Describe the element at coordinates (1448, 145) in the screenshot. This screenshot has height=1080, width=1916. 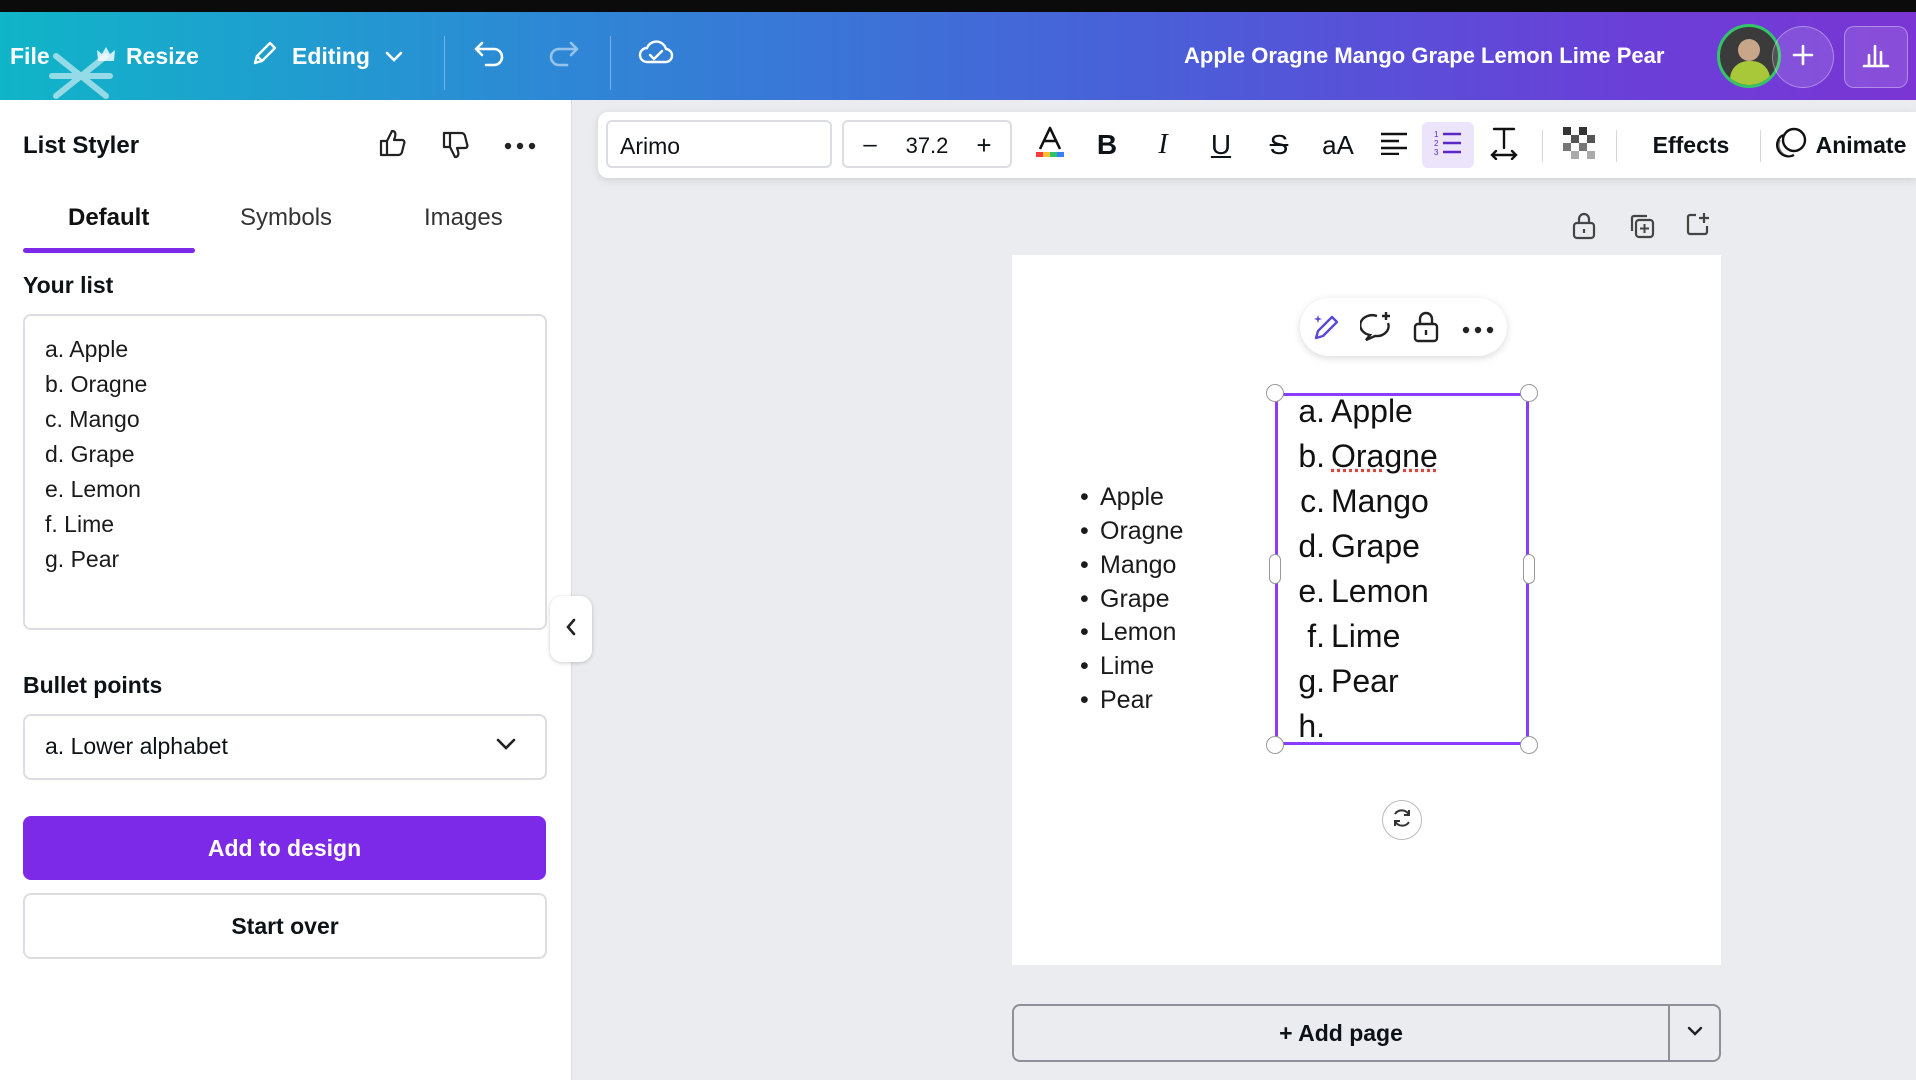
I see `list-button: 123` at that location.